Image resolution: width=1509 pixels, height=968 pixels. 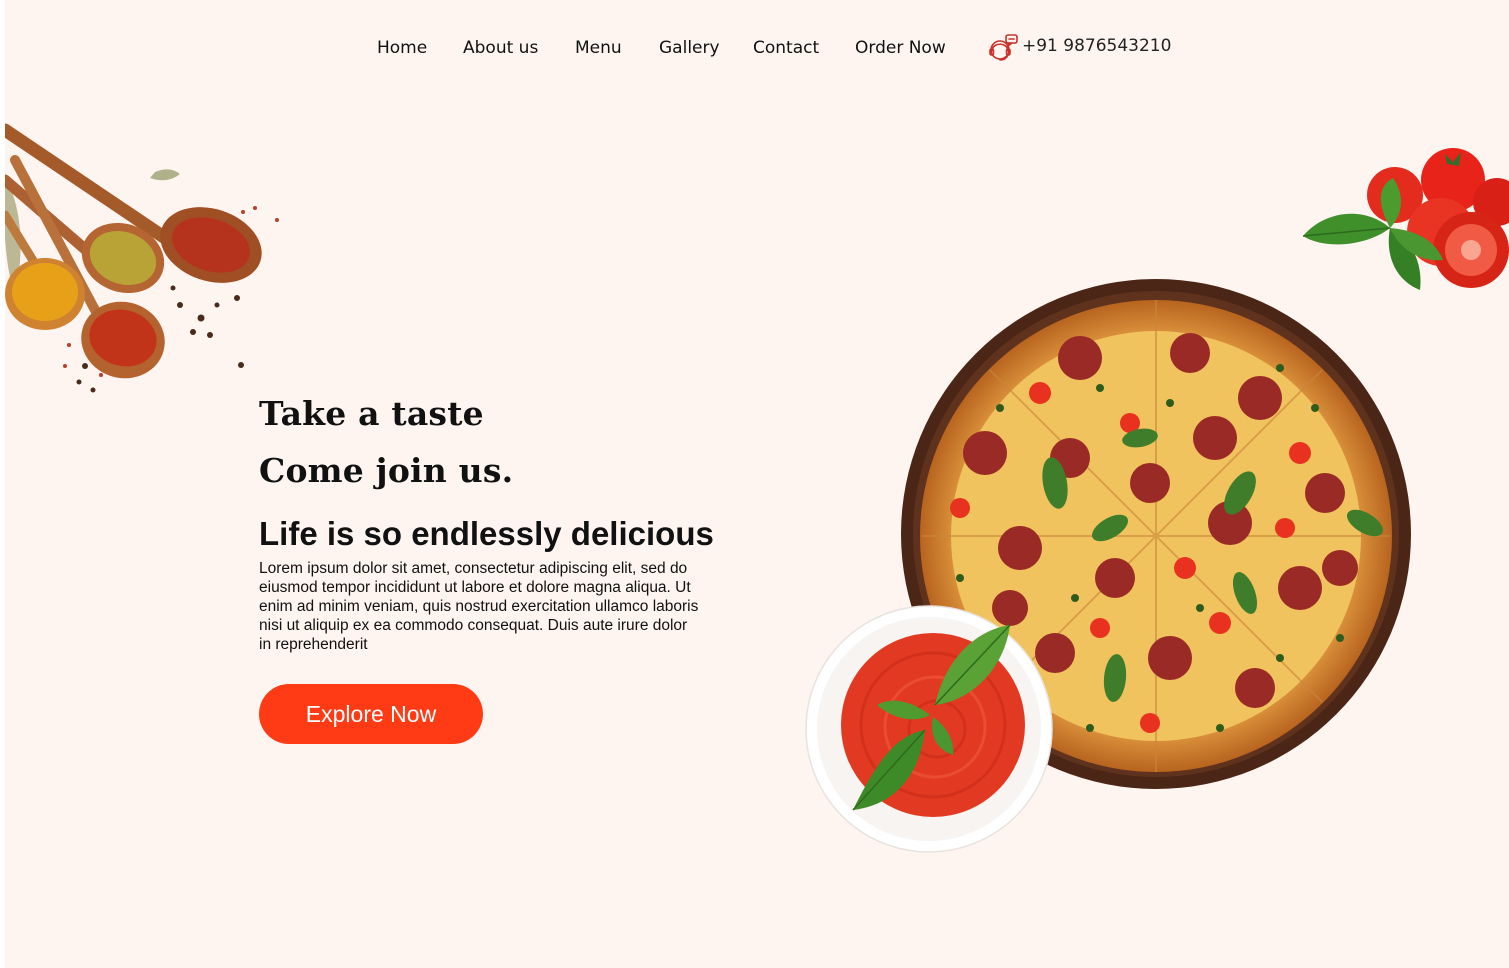 I want to click on hero-heading-line1: Take a taste, so click(x=371, y=413).